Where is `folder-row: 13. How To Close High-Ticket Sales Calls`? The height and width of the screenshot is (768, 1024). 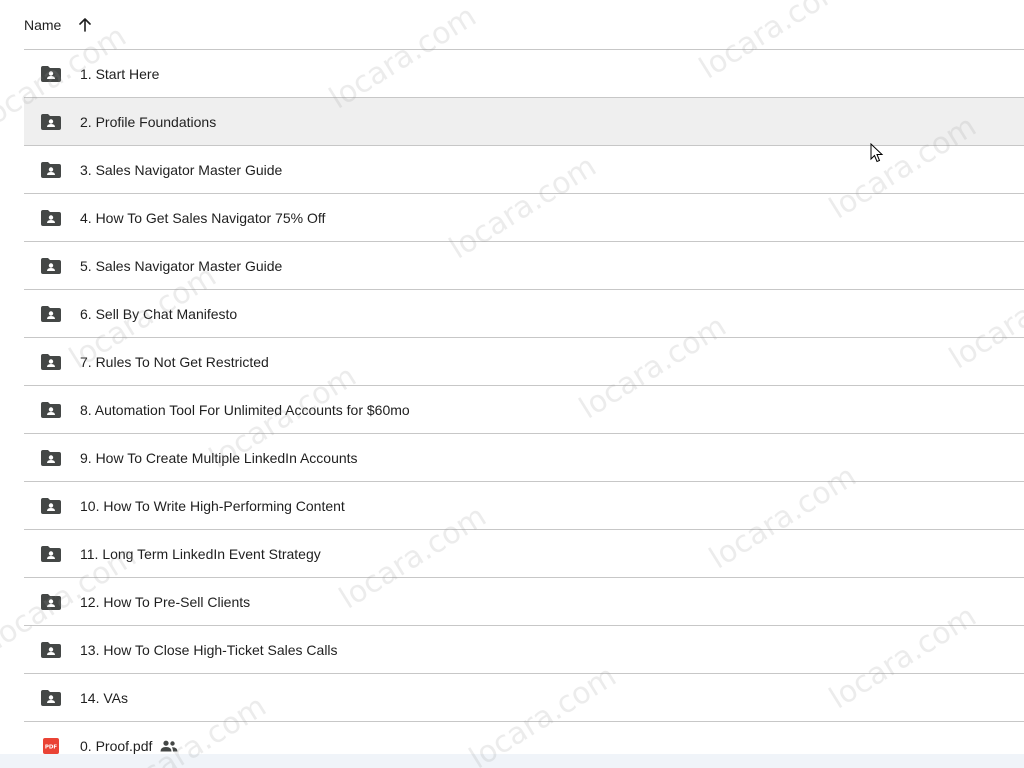
folder-row: 13. How To Close High-Ticket Sales Calls is located at coordinates (524, 650).